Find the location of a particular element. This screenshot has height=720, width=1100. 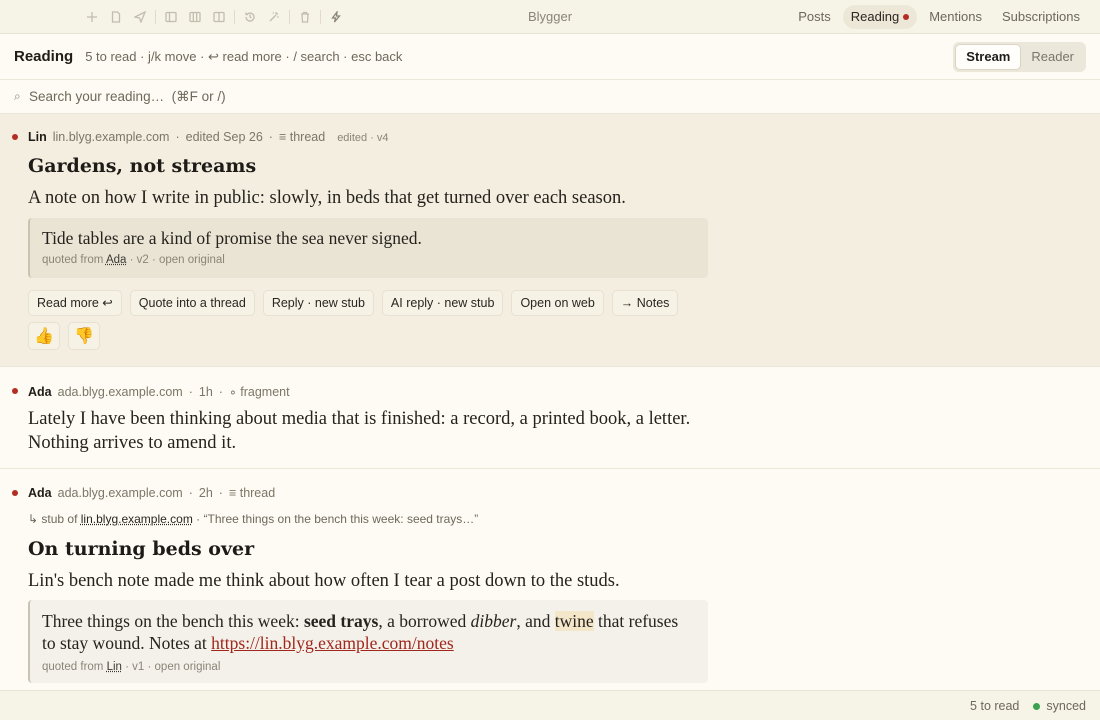

nav-mentions: Mentions is located at coordinates (955, 17).